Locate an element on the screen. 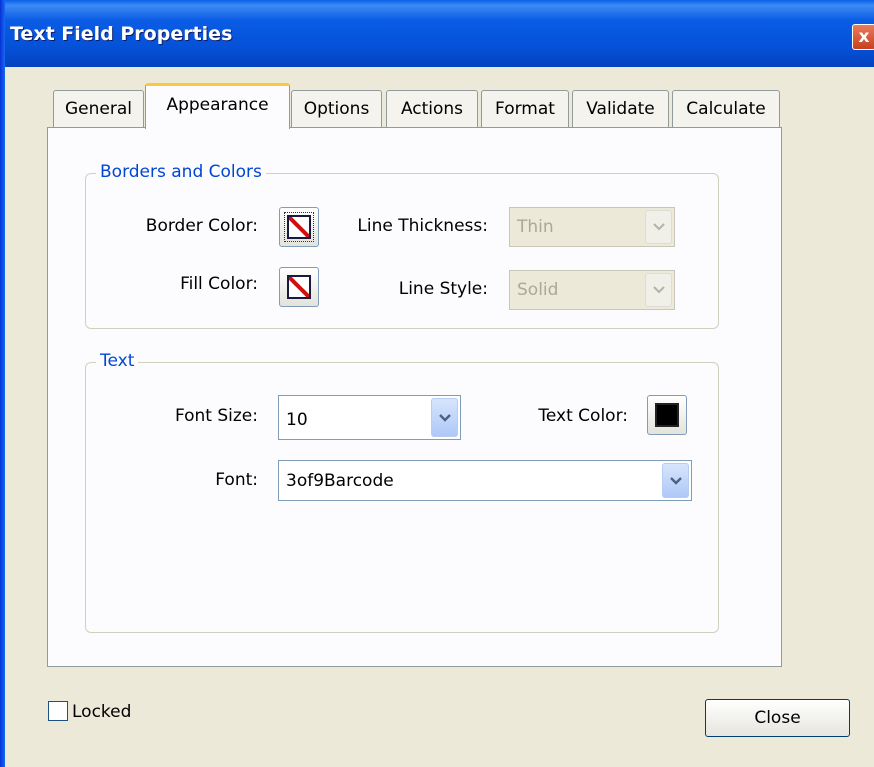 This screenshot has width=874, height=767. close-button-label: Close is located at coordinates (777, 718).